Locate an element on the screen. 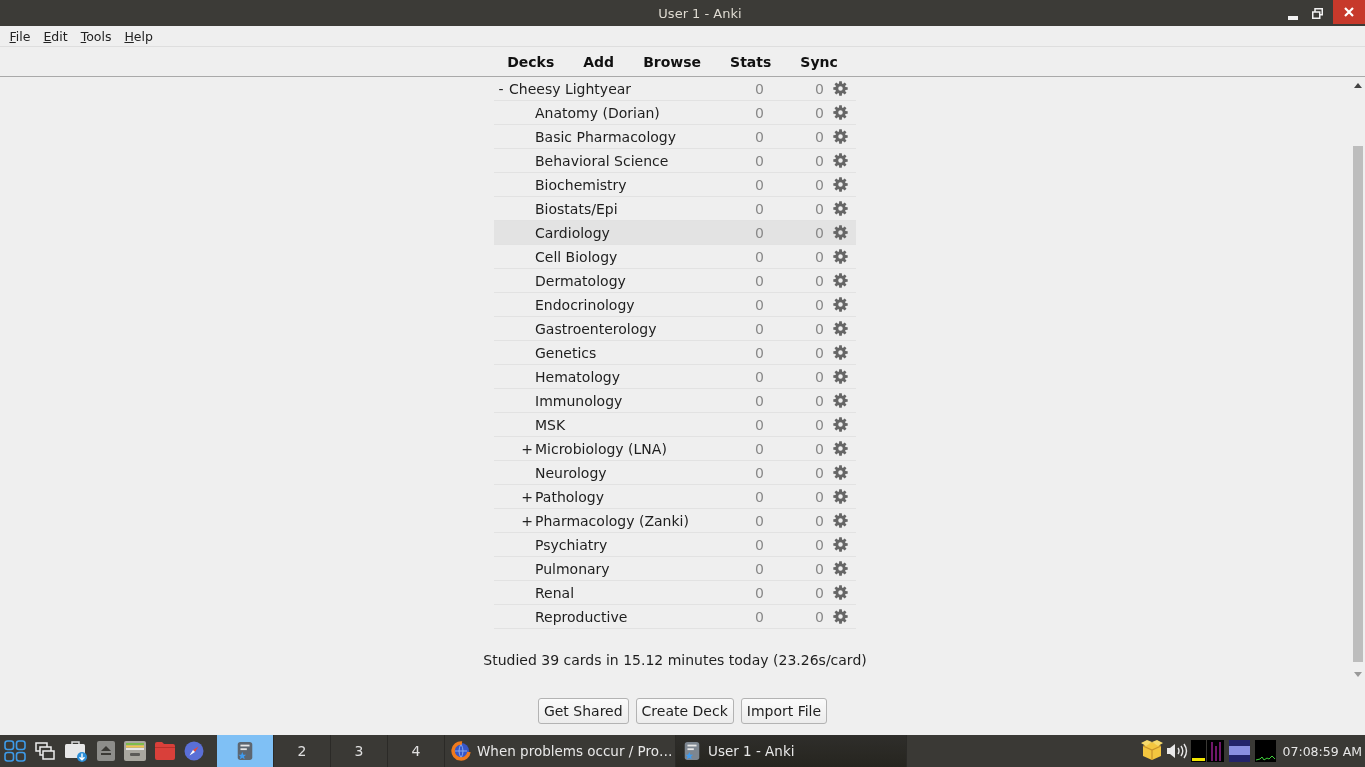 The width and height of the screenshot is (1365, 767). workspace-button is located at coordinates (245, 751).